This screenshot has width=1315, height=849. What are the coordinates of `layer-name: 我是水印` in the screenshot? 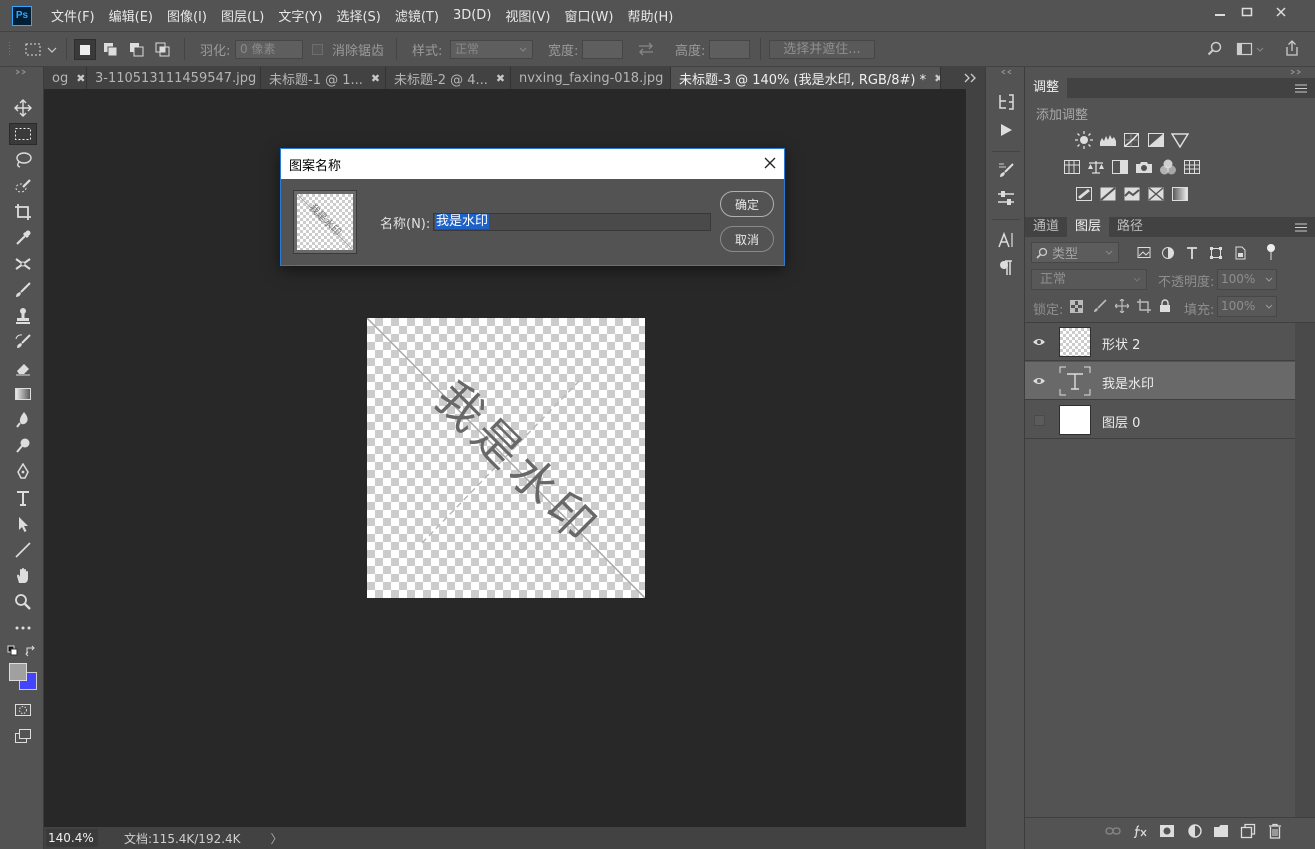 It's located at (1128, 382).